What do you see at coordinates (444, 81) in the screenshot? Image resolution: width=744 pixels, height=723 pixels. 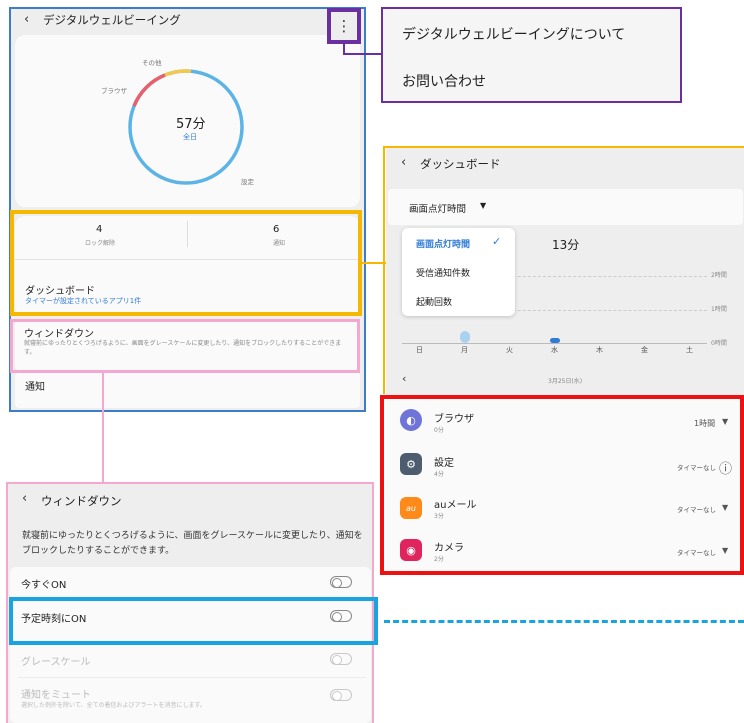 I see `menu-item-contact: お問い合わせ` at bounding box center [444, 81].